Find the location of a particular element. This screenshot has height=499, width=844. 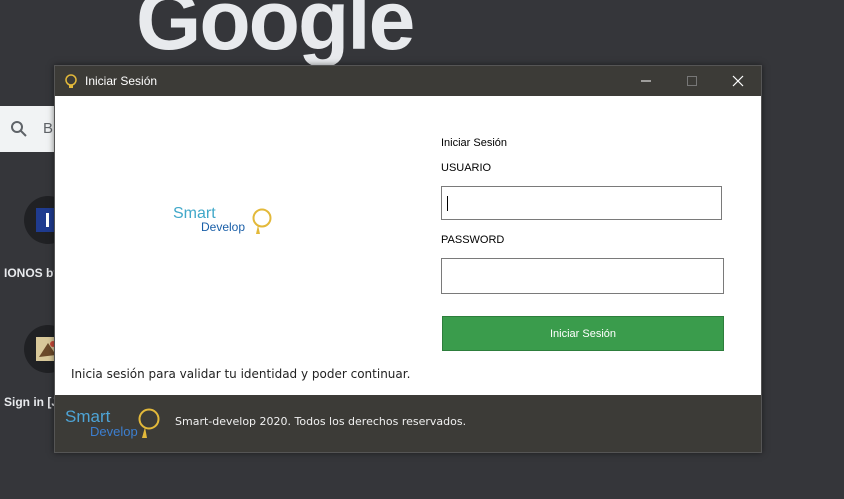

smart-develop-logo: Smart Develop is located at coordinates (225, 222).